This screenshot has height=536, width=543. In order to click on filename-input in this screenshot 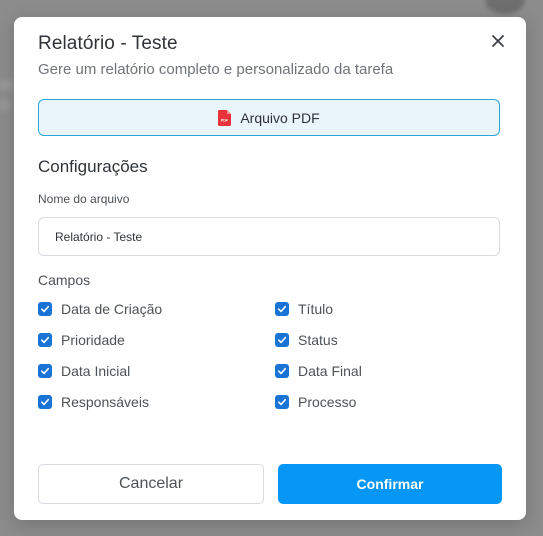, I will do `click(269, 236)`.